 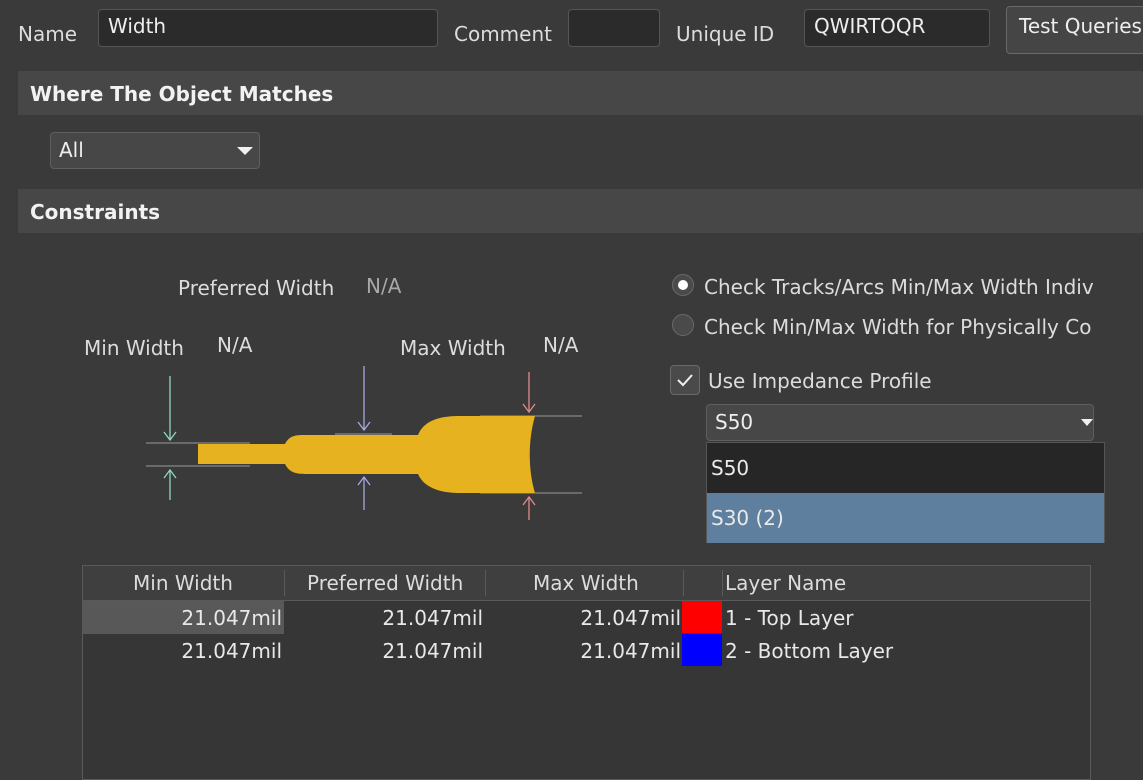 I want to click on column-header-layer-name: Layer Name, so click(x=785, y=583).